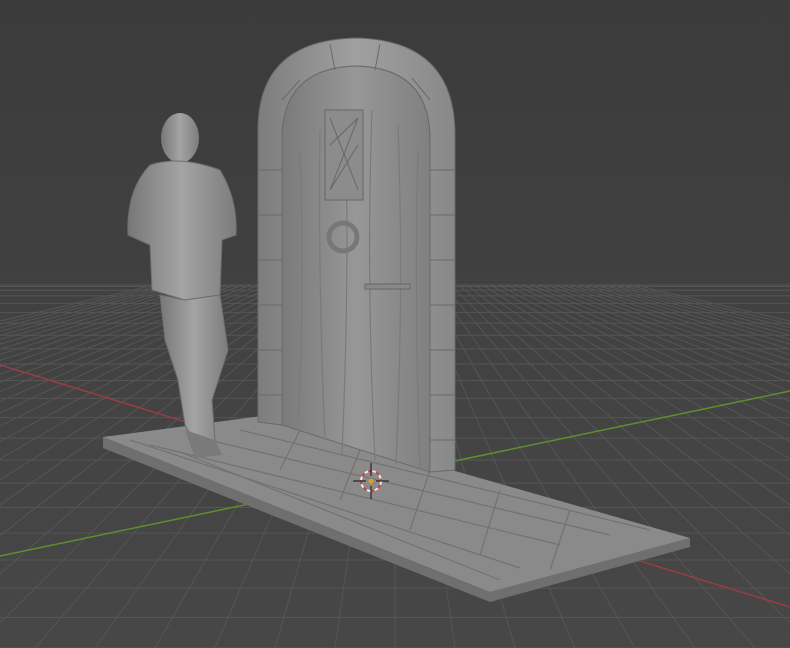  I want to click on figure-head, so click(180, 138).